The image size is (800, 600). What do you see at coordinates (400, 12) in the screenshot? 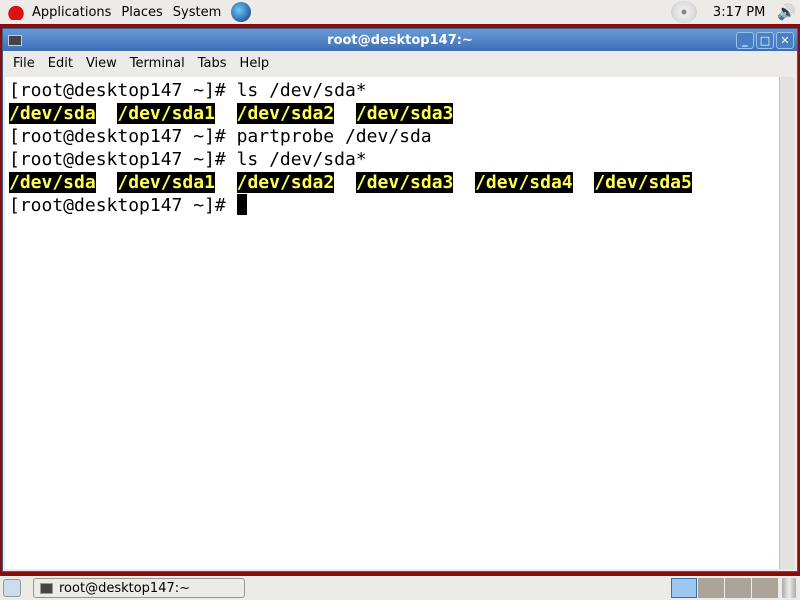
I see `top-panel: Applications Places System 3:17 PM 🔊` at bounding box center [400, 12].